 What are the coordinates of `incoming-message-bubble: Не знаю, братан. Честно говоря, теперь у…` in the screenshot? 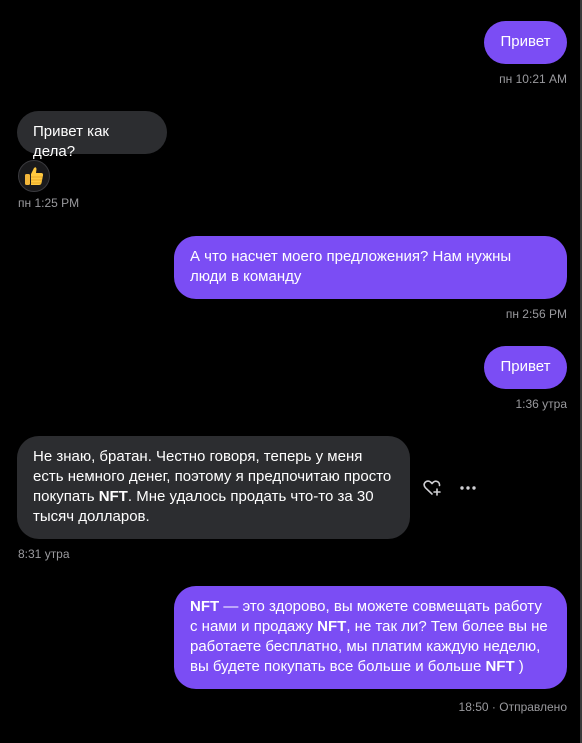 It's located at (213, 487).